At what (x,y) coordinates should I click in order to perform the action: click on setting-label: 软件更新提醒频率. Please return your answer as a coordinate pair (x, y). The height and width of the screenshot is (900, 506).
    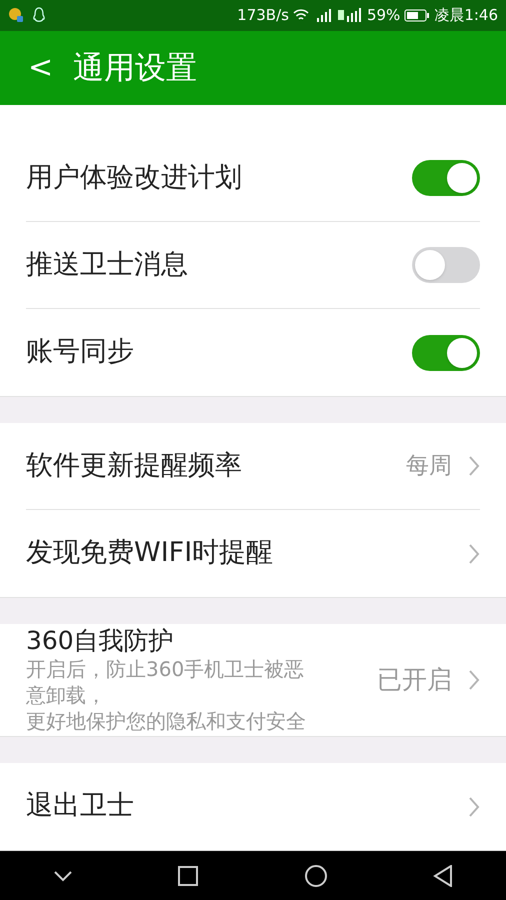
    Looking at the image, I should click on (134, 465).